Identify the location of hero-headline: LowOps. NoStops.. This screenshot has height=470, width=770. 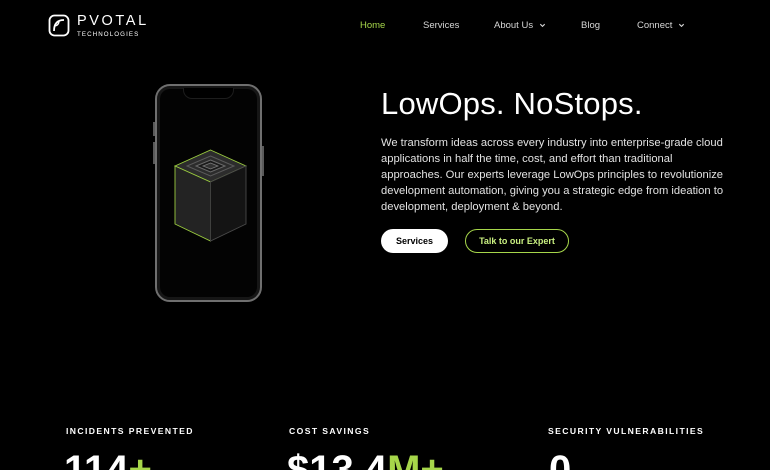
(512, 103).